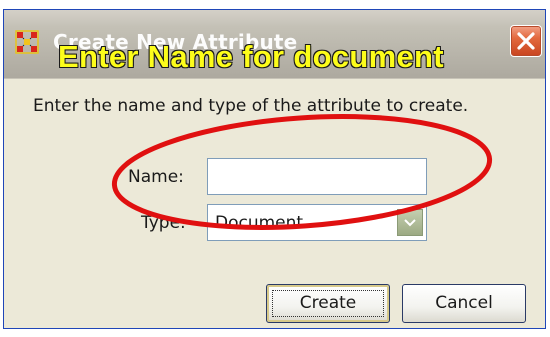 The width and height of the screenshot is (550, 337). I want to click on close-icon, so click(526, 41).